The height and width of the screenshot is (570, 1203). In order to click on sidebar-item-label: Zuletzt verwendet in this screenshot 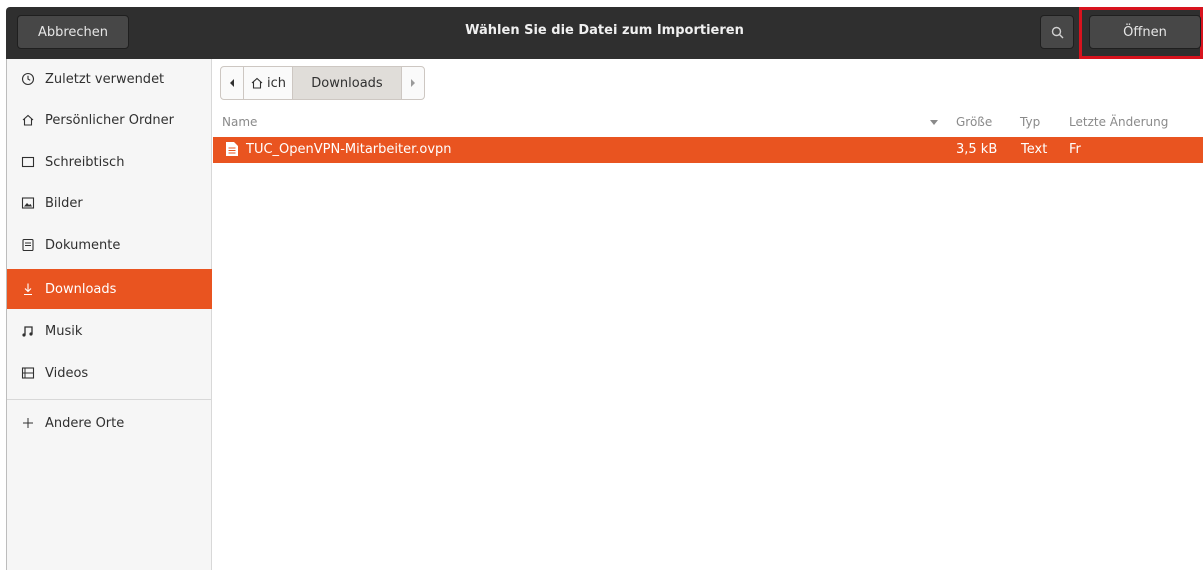, I will do `click(105, 79)`.